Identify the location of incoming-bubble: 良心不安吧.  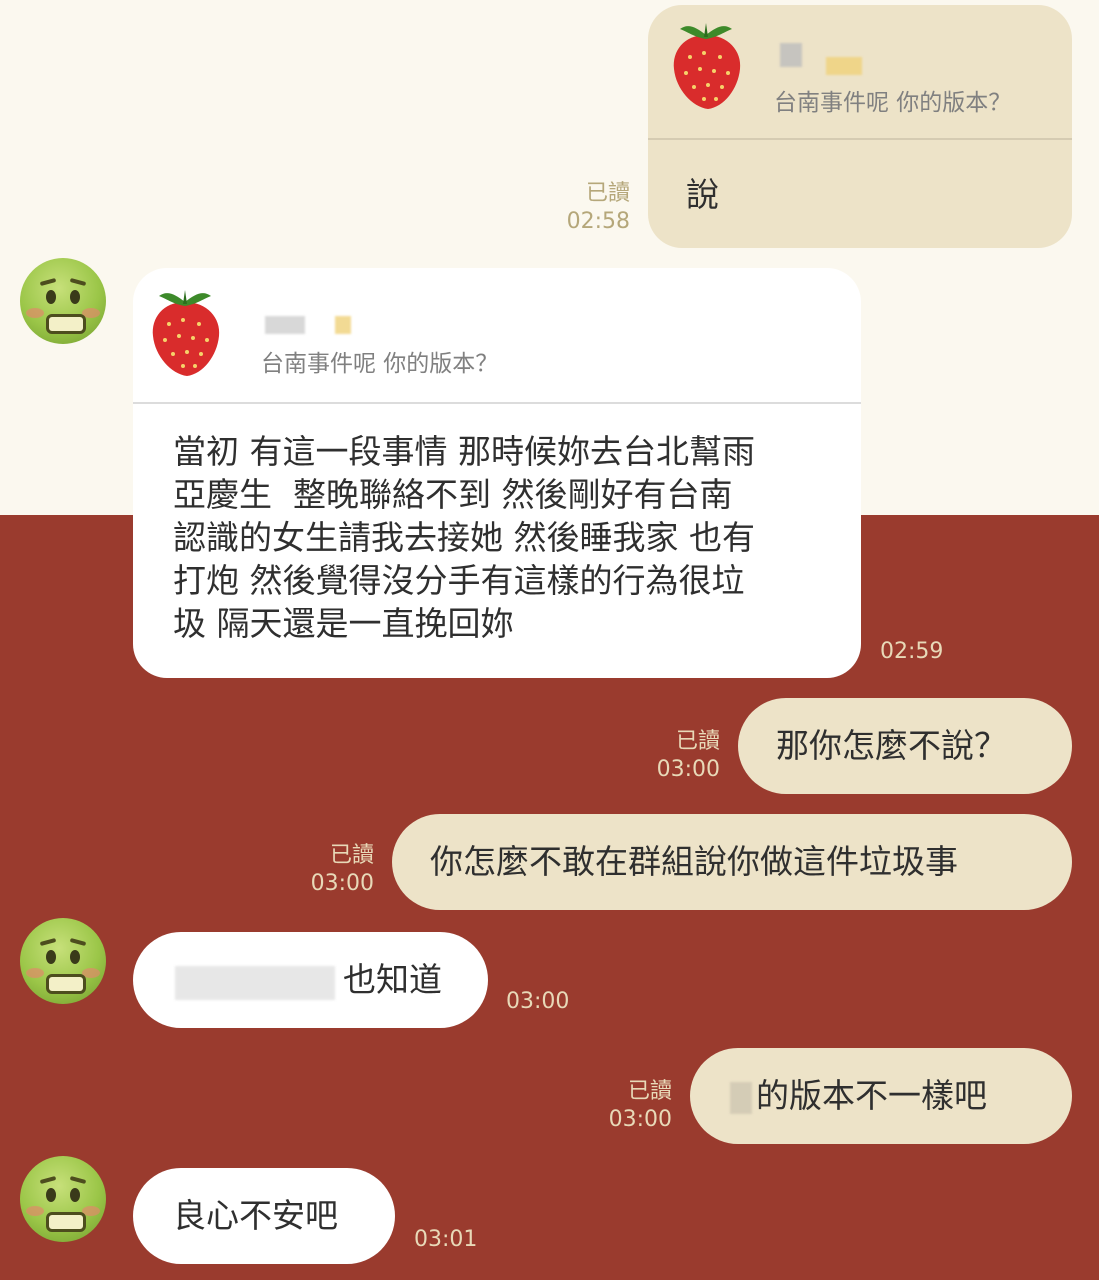
(264, 1216).